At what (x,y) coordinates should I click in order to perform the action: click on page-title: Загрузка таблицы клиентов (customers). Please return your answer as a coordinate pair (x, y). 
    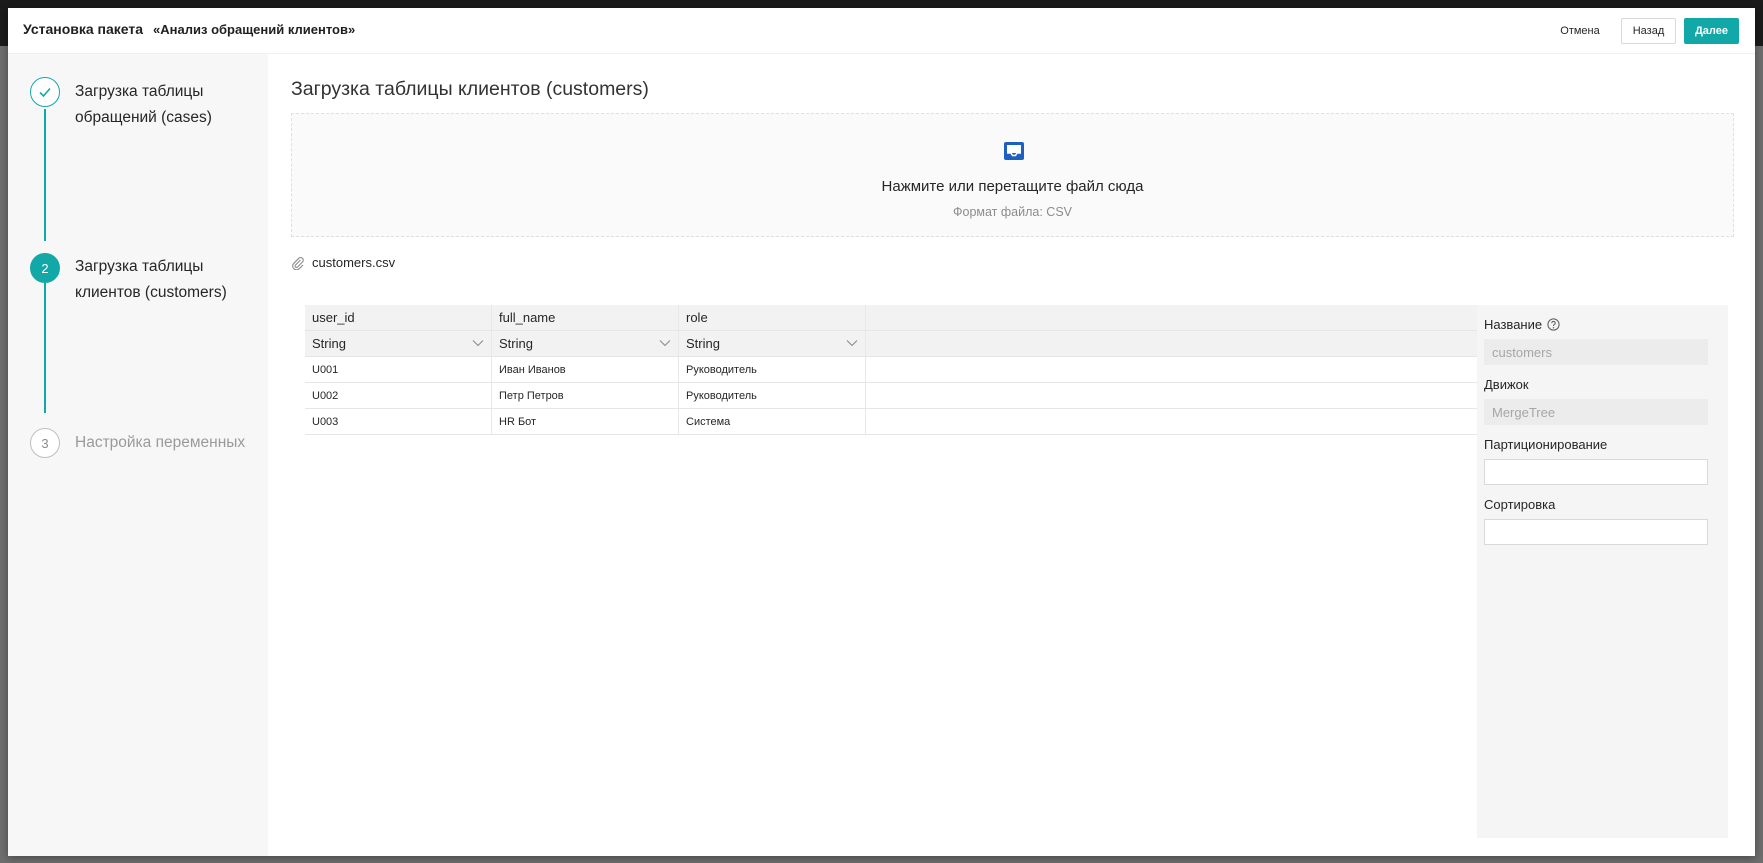
    Looking at the image, I should click on (470, 89).